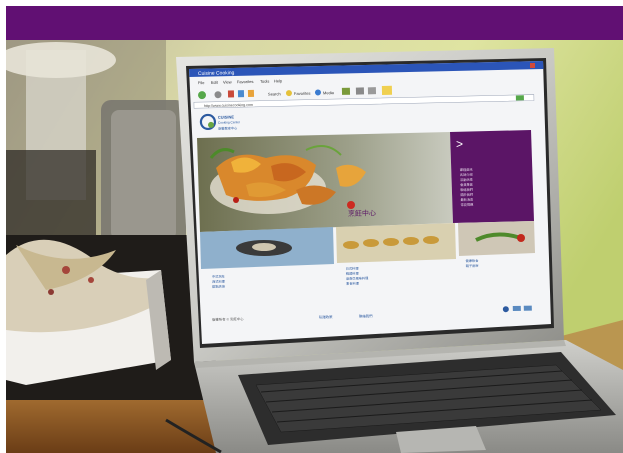 This screenshot has height=453, width=623. Describe the element at coordinates (353, 273) in the screenshot. I see `col2-link-2: 韓國料理` at that location.